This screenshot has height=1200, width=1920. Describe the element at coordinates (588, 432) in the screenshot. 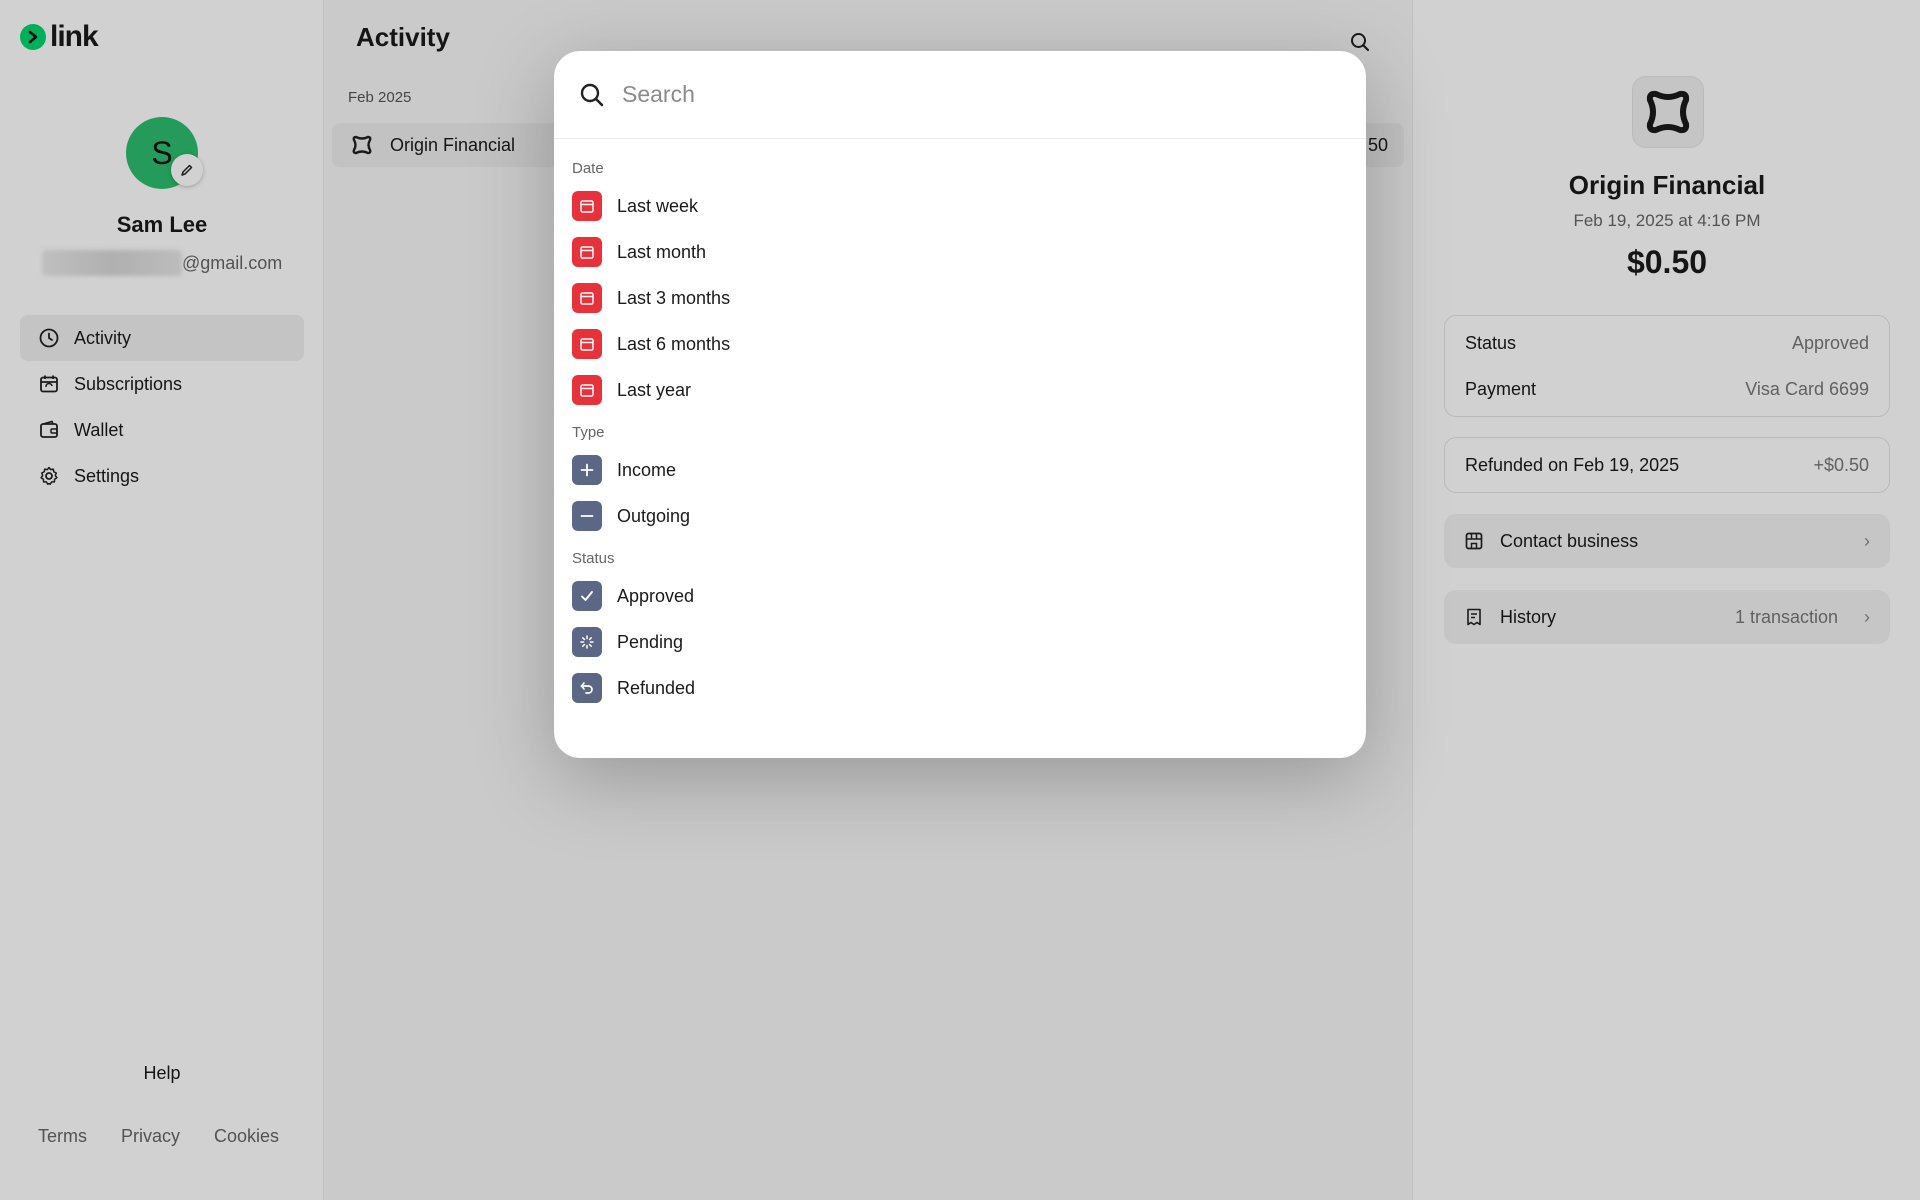

I see `section-label-type: Type` at that location.